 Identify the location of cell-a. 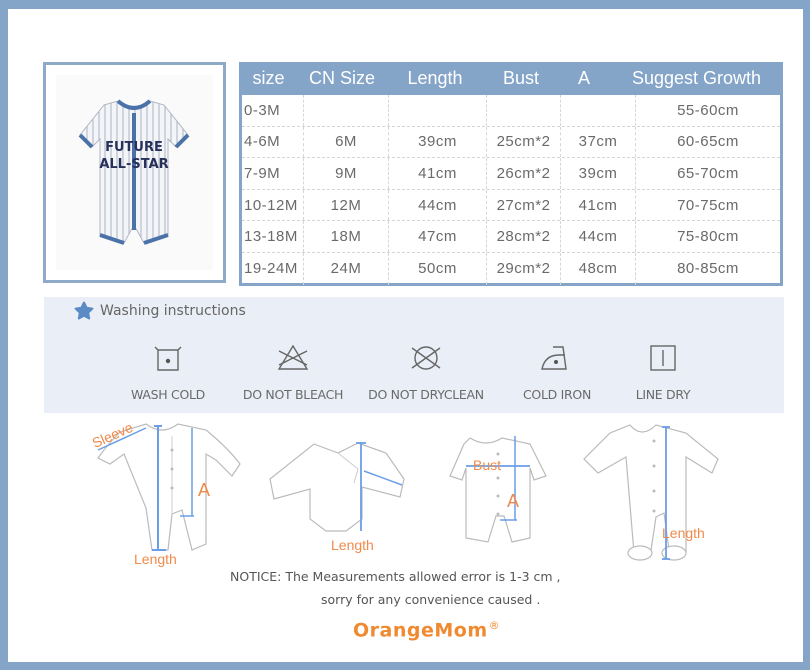
(598, 110).